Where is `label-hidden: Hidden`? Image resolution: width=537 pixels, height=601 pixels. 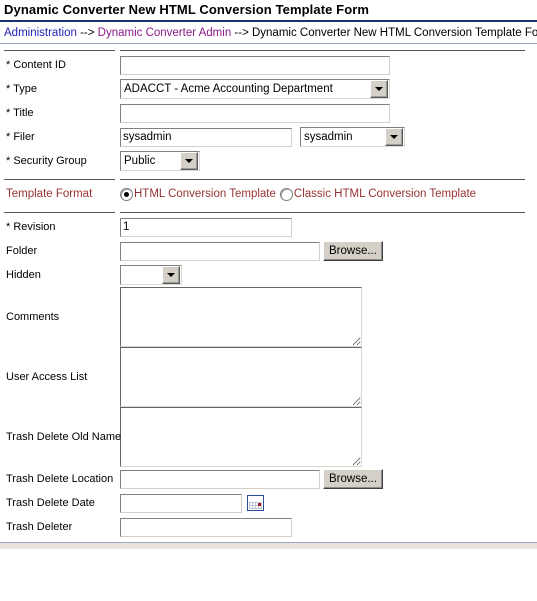 label-hidden: Hidden is located at coordinates (23, 275).